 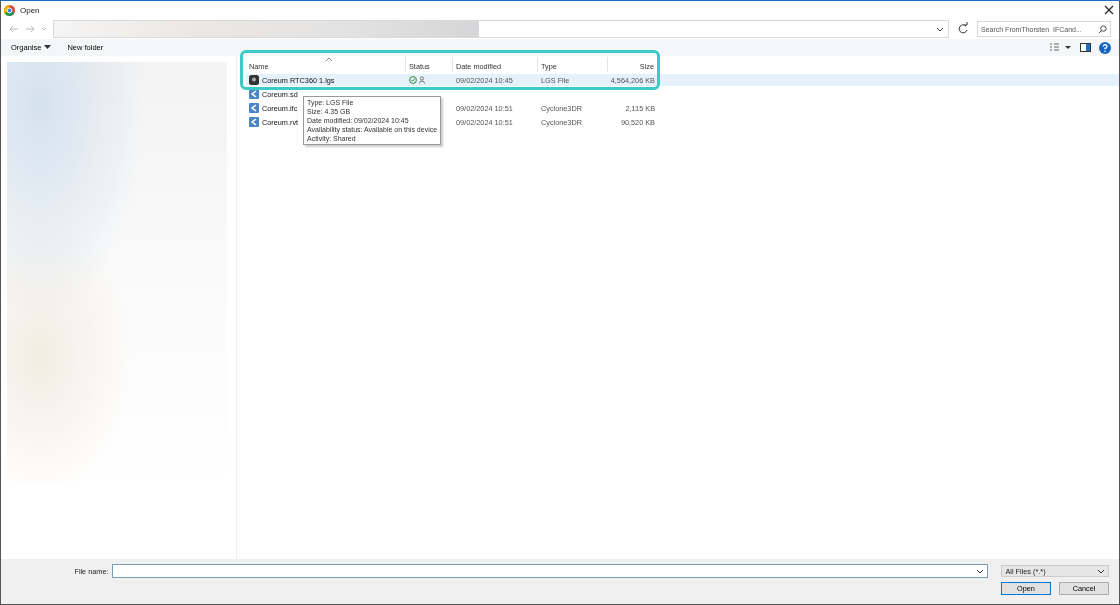 I want to click on preview-pane-icon, so click(x=1085, y=47).